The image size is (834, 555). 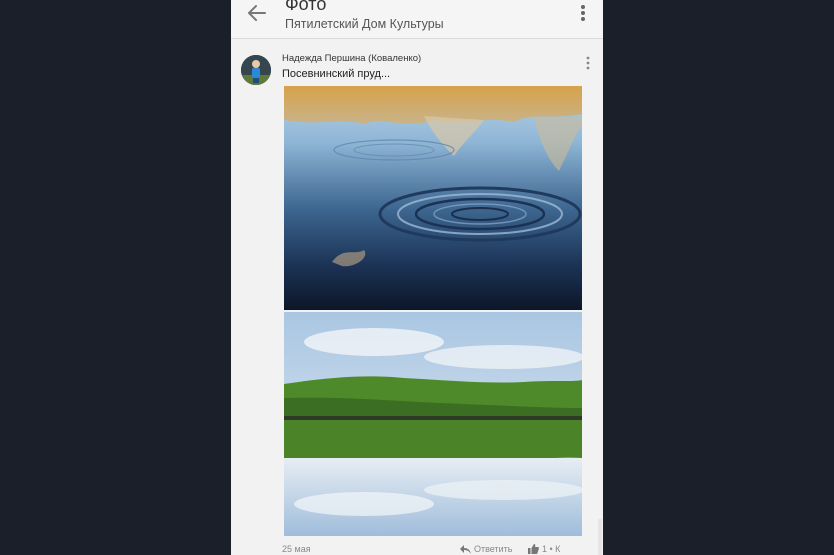 What do you see at coordinates (465, 549) in the screenshot?
I see `reply-icon` at bounding box center [465, 549].